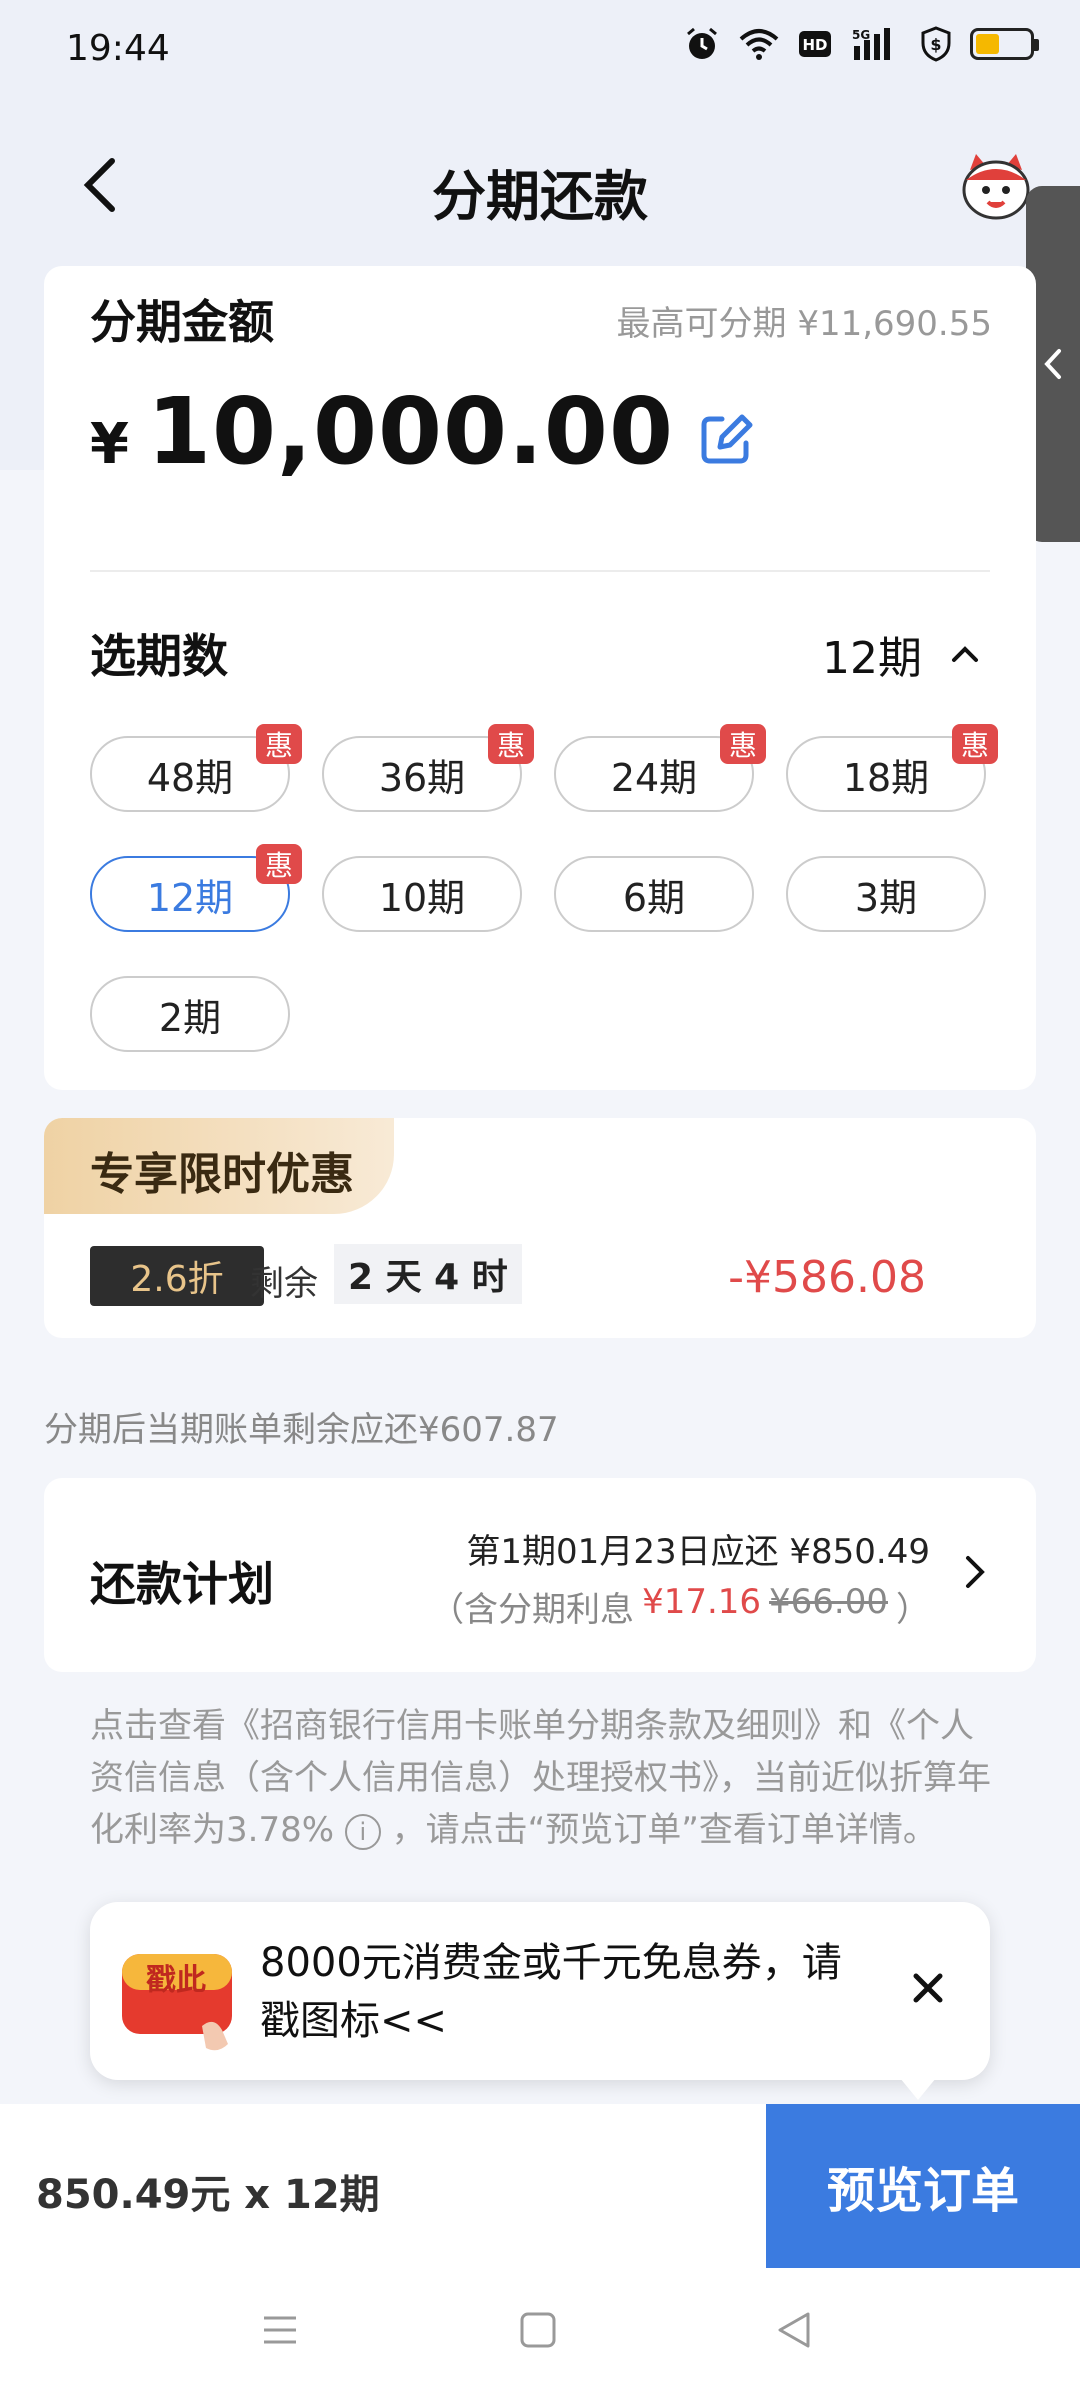 The width and height of the screenshot is (1080, 2400). What do you see at coordinates (190, 897) in the screenshot?
I see `period-option-label: 12期` at bounding box center [190, 897].